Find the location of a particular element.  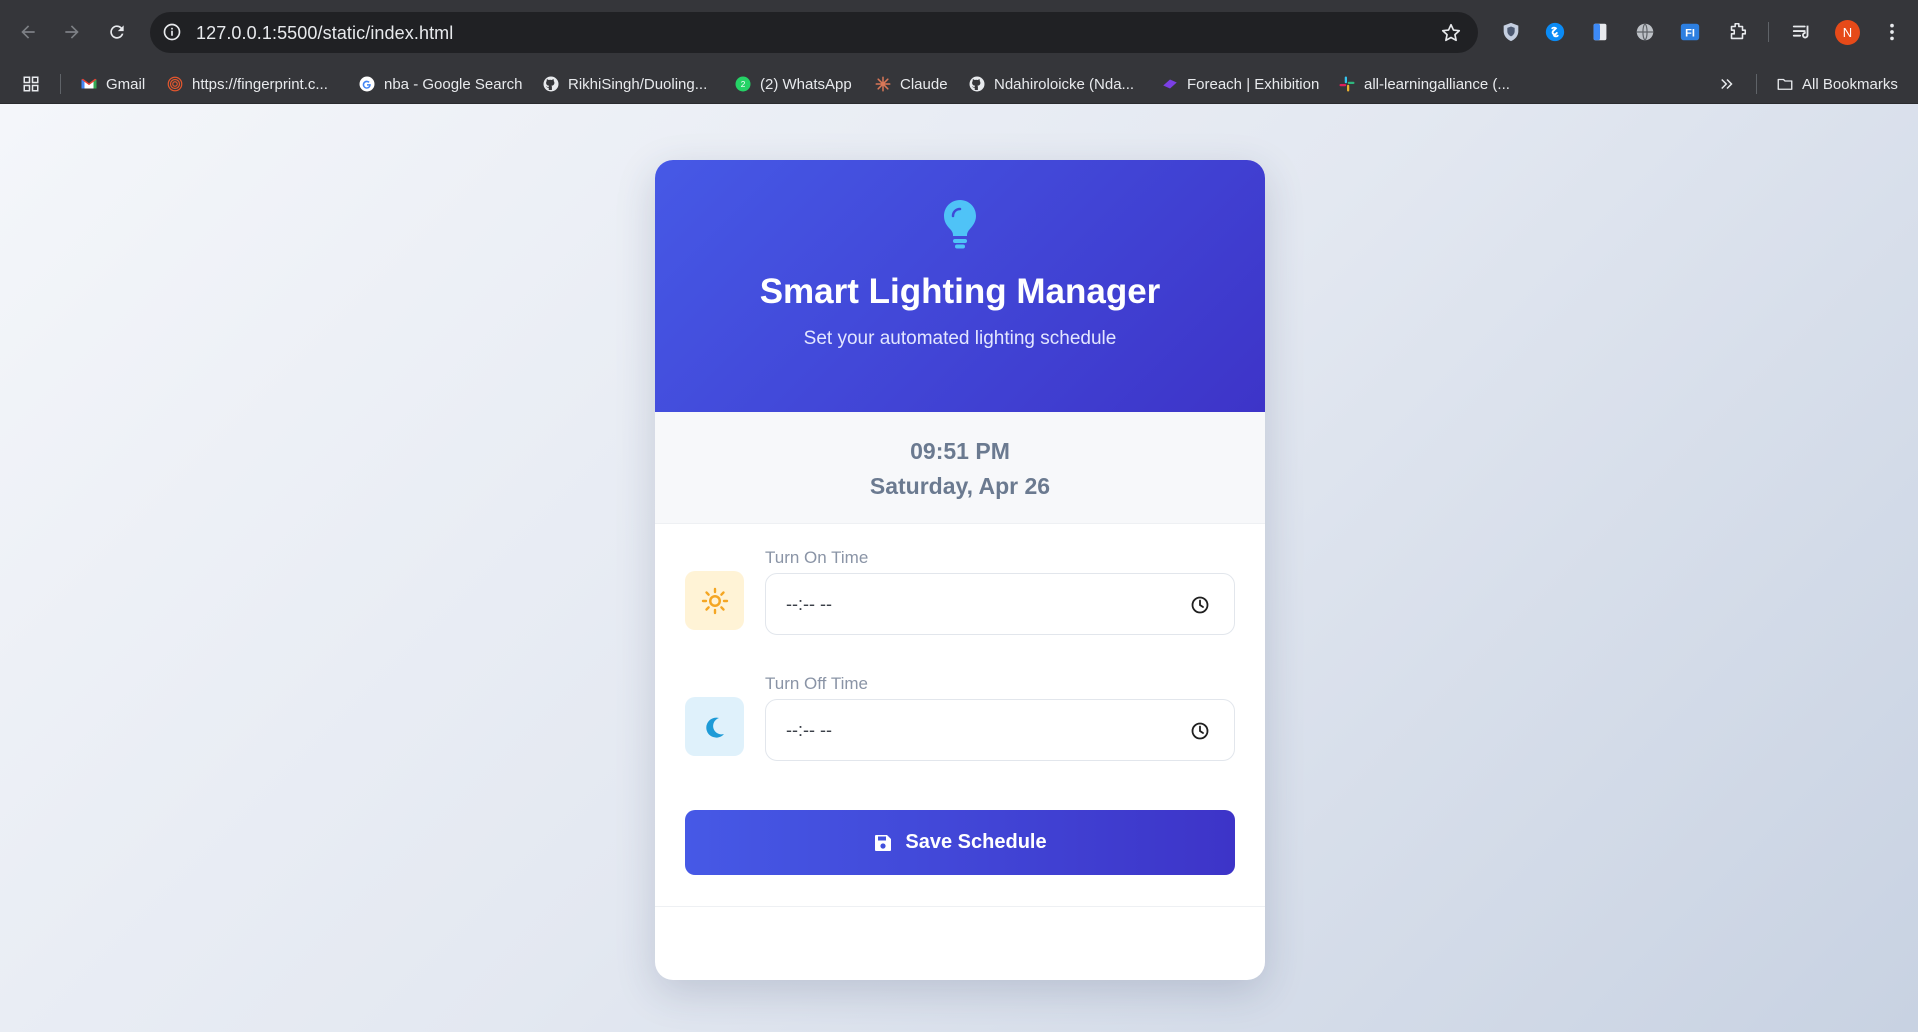

notes-extension-icon is located at coordinates (1600, 32).